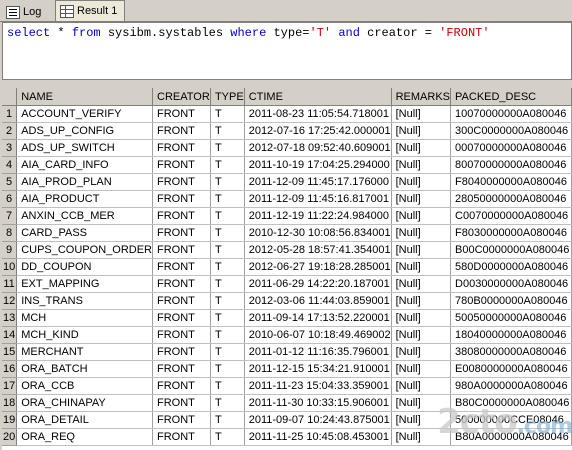 The image size is (572, 450). What do you see at coordinates (10, 131) in the screenshot?
I see `row-number: 2` at bounding box center [10, 131].